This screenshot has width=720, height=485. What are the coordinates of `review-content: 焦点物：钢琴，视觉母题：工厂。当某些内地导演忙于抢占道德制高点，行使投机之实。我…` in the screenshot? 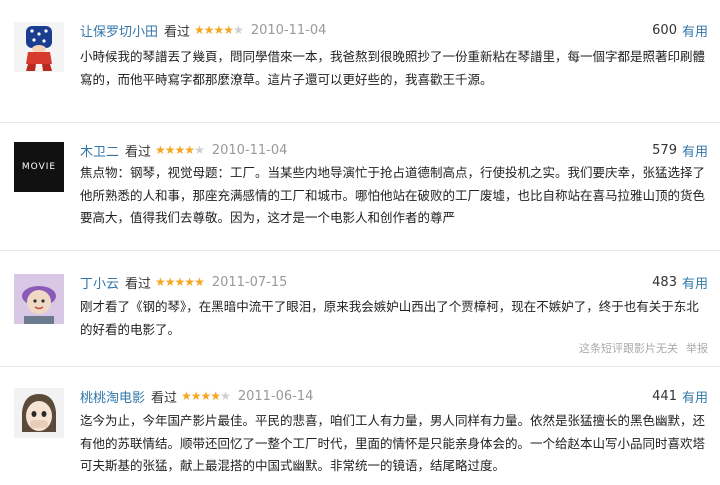 It's located at (393, 195).